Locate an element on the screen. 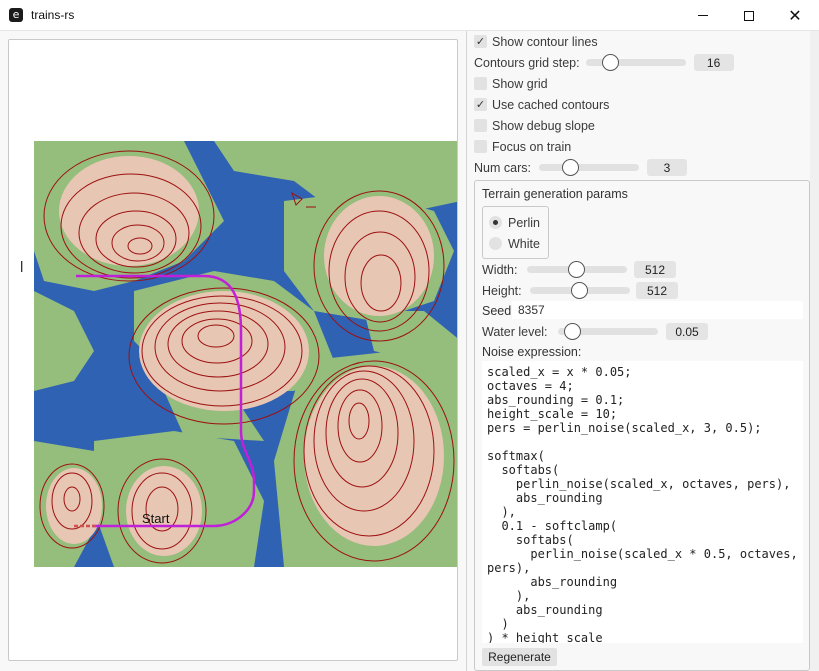  contours-grid-step-value: 16 is located at coordinates (713, 62).